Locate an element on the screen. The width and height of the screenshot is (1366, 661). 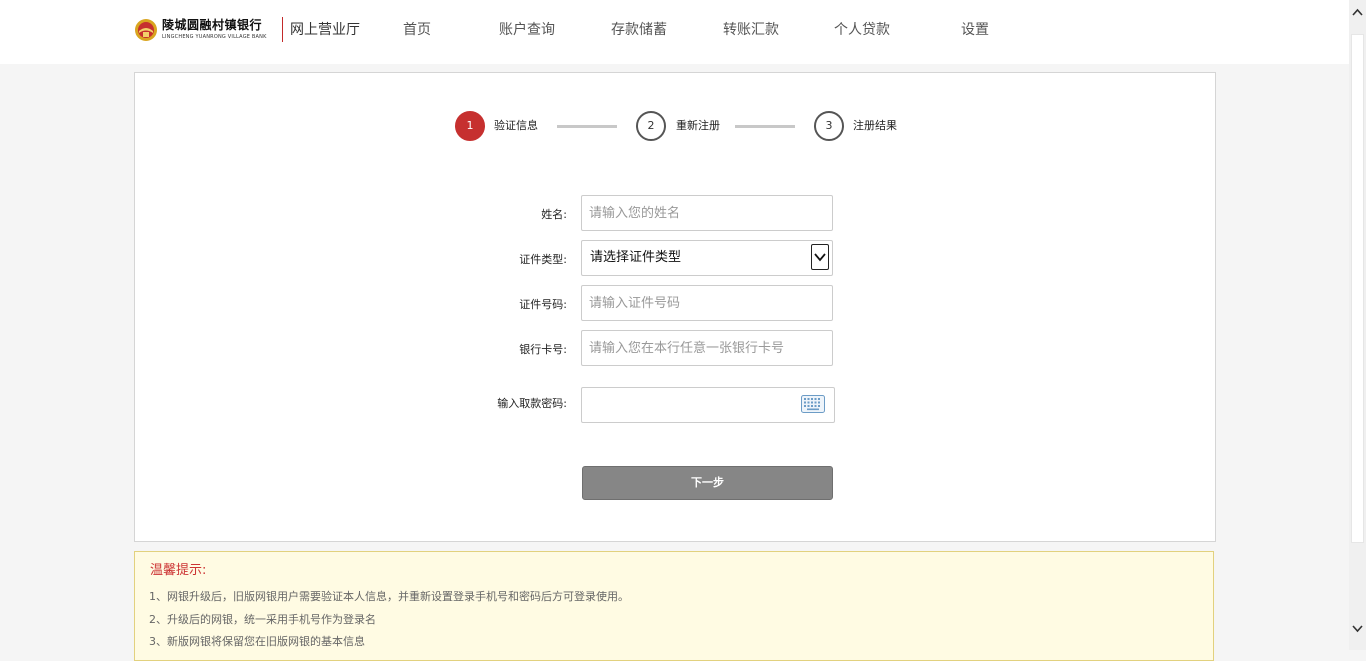
tips-line-3: 3、新版网银将保留您在旧版网银的基本信息 is located at coordinates (257, 641).